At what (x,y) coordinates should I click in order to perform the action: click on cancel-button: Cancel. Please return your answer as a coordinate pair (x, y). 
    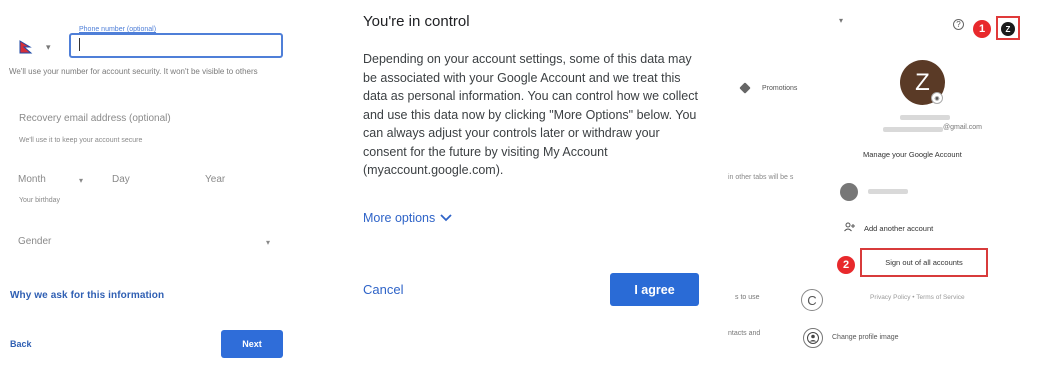
    Looking at the image, I should click on (383, 289).